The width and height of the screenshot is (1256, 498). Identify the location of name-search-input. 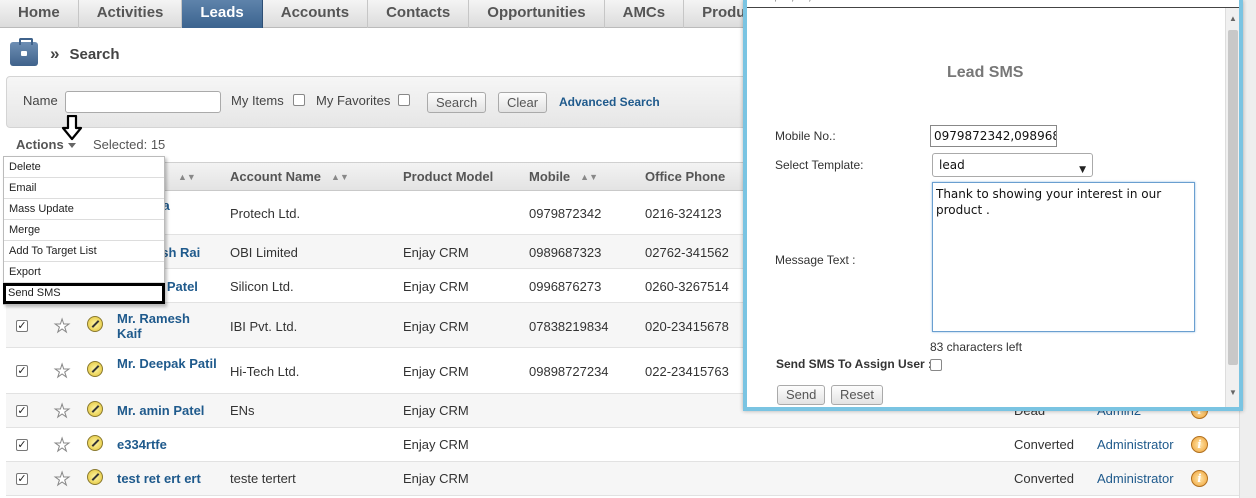
(143, 102).